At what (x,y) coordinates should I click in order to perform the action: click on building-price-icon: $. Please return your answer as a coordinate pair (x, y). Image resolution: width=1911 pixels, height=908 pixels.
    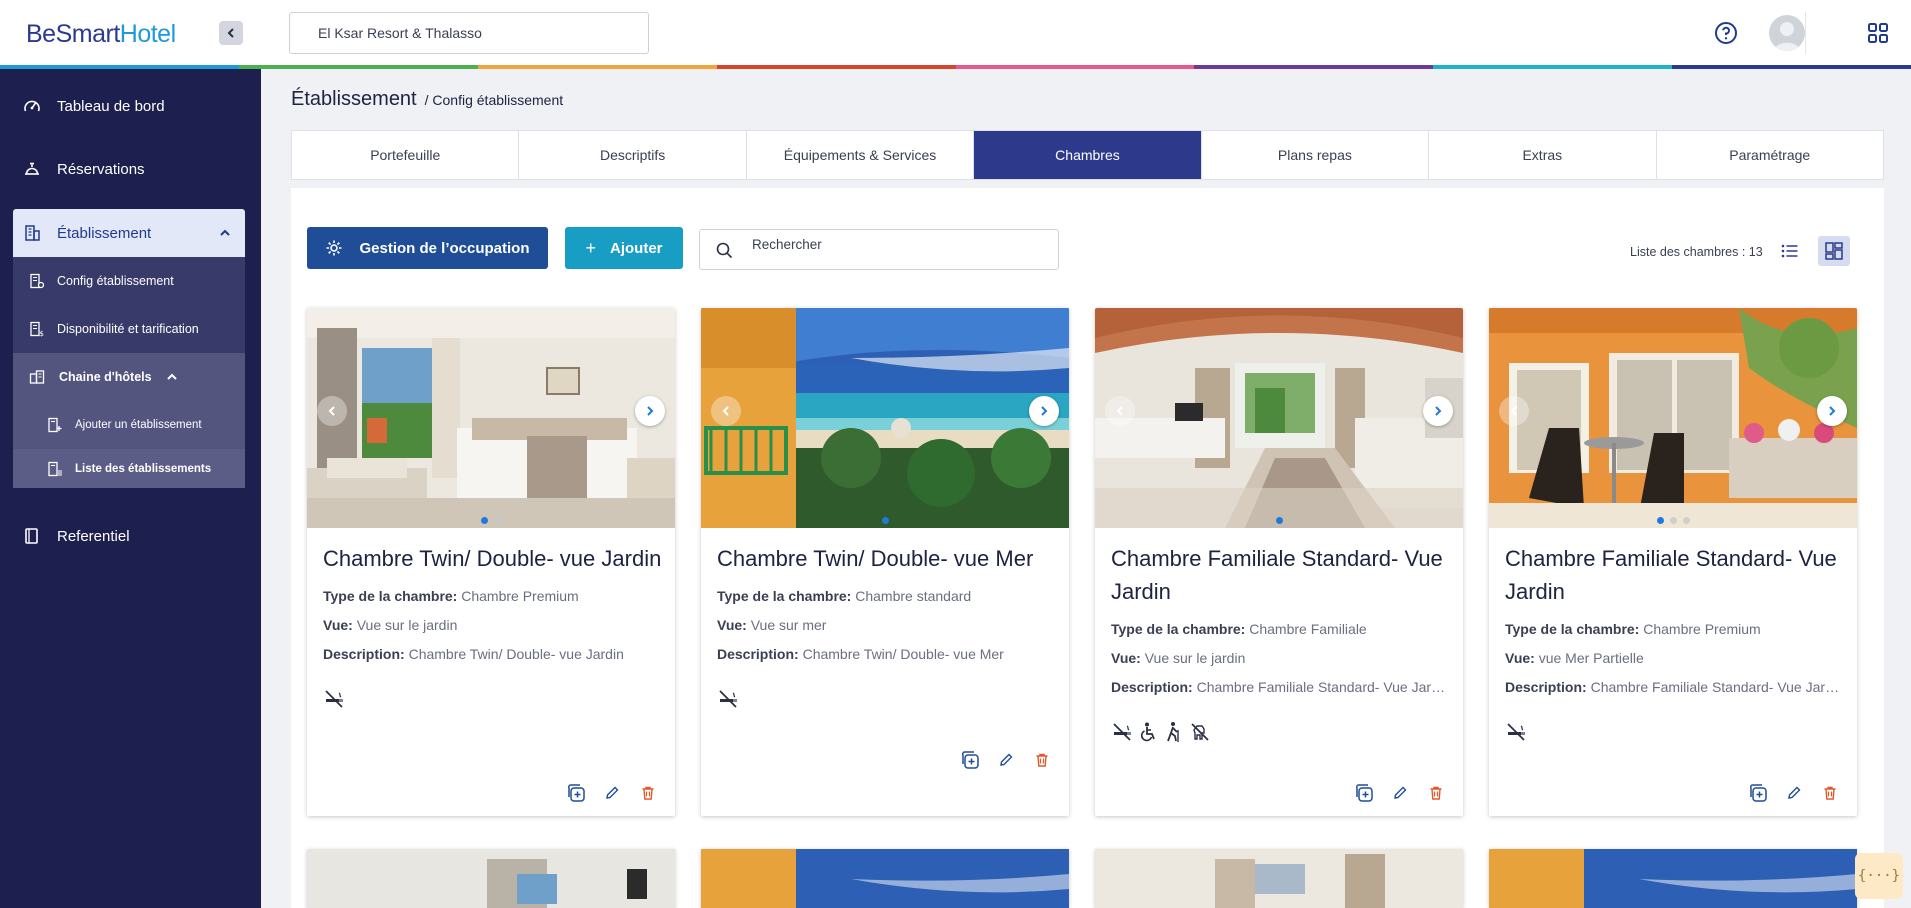
    Looking at the image, I should click on (37, 329).